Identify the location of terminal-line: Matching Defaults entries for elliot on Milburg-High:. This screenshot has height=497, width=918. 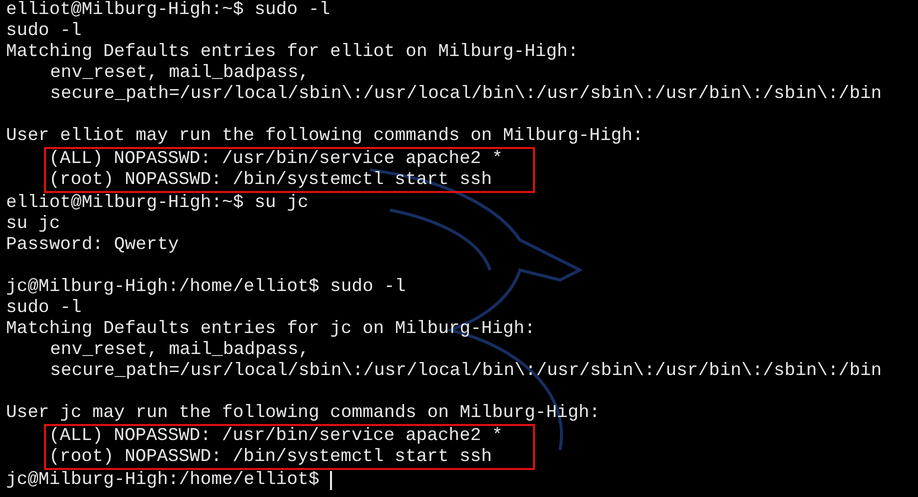
(292, 52).